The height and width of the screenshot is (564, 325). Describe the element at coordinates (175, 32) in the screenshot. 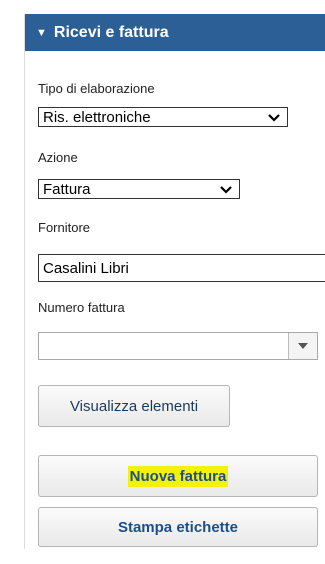

I see `panel-header: ▼ Ricevi e fattura` at that location.